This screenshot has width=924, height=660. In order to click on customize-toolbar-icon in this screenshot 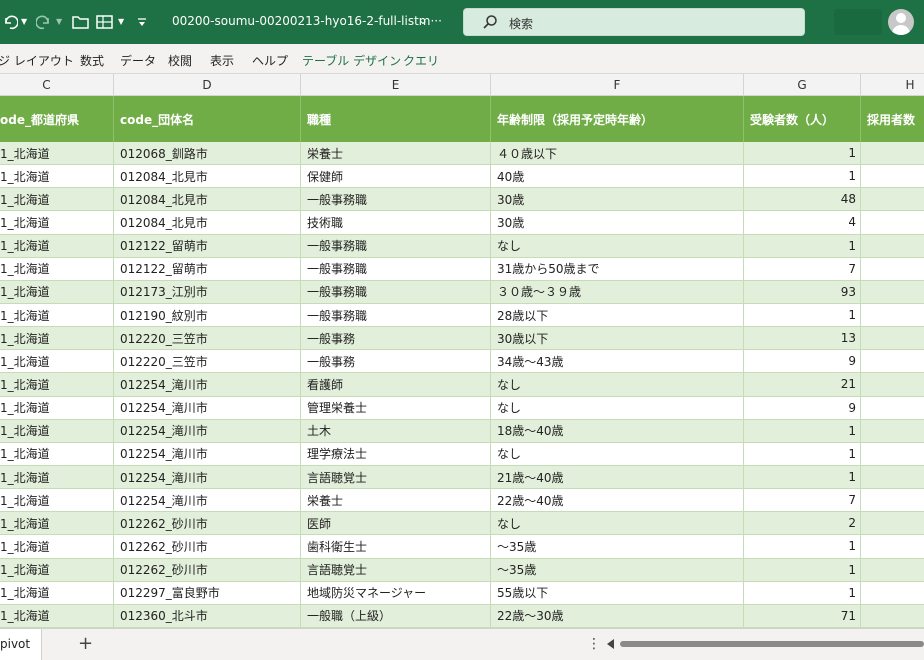, I will do `click(142, 22)`.